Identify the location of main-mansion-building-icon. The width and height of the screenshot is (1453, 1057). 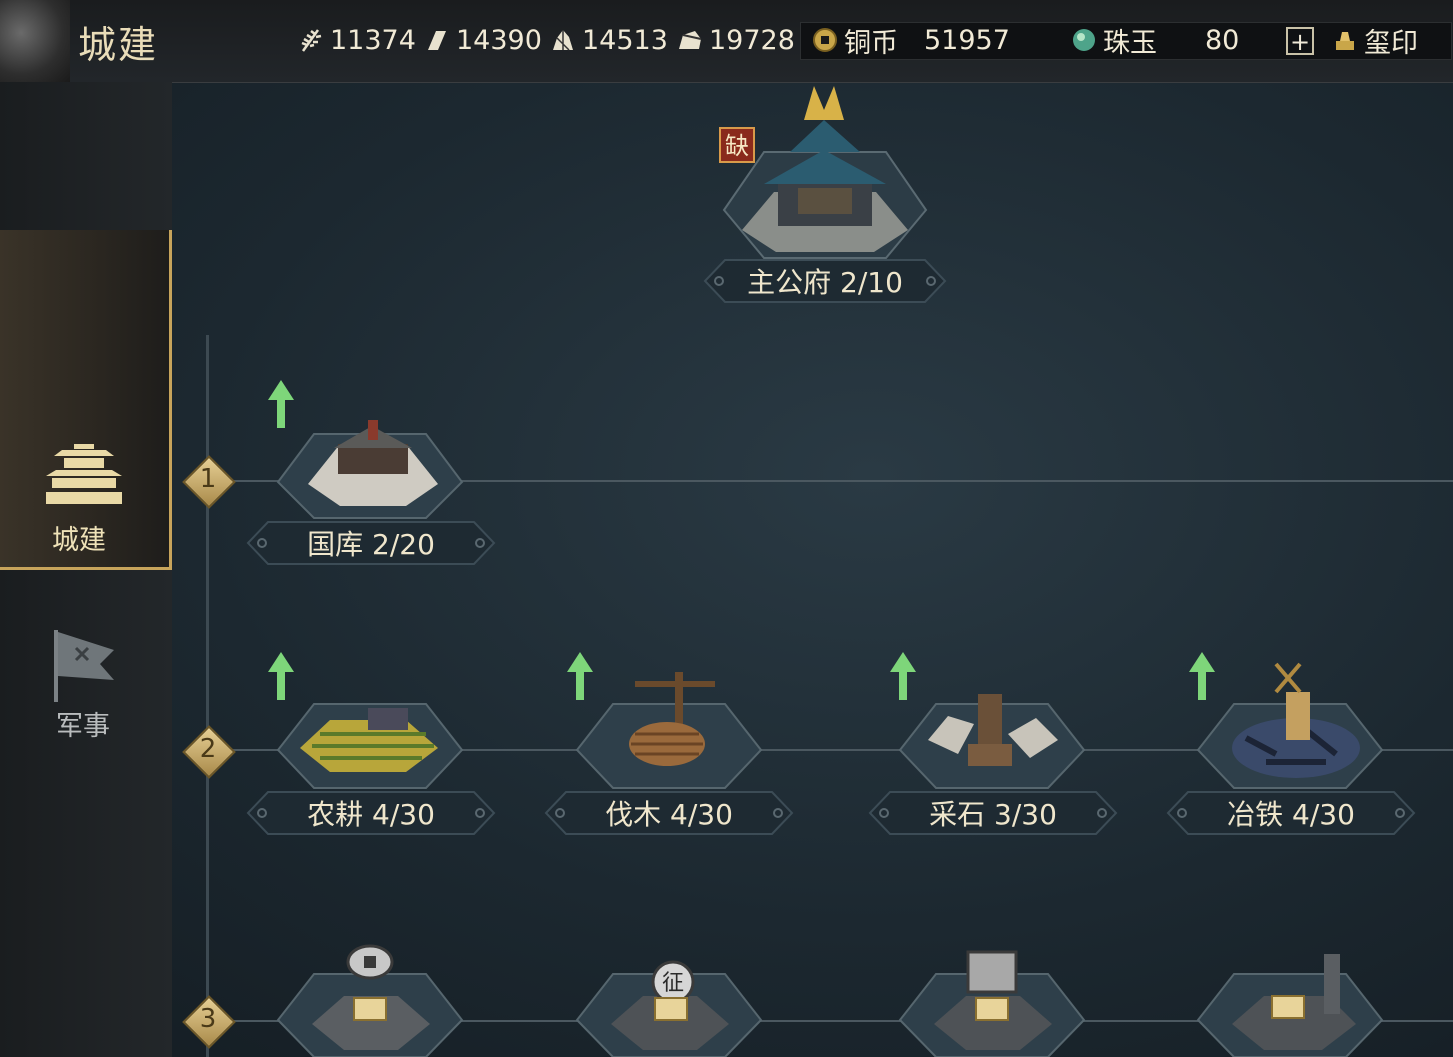
(825, 172).